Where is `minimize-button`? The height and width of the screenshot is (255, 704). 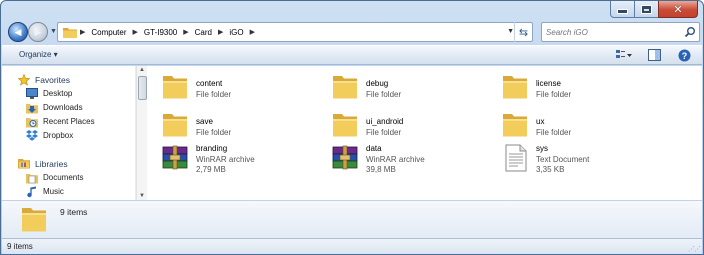 minimize-button is located at coordinates (622, 9).